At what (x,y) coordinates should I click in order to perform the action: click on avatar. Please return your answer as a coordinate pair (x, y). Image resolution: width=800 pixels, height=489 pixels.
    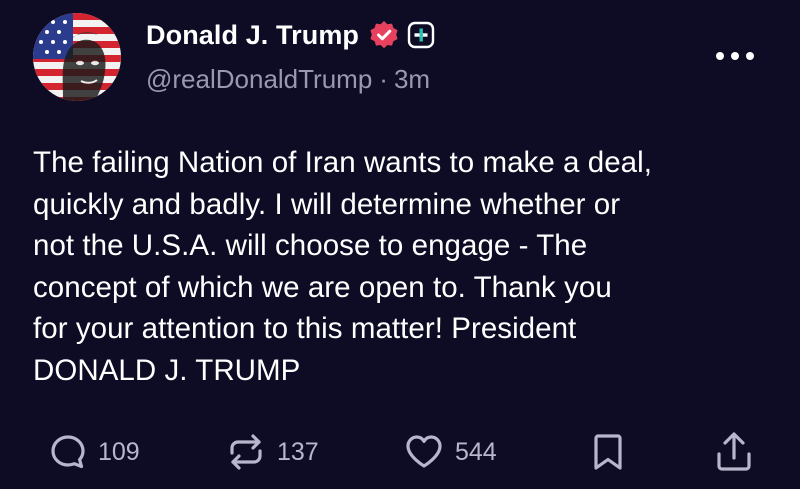
    Looking at the image, I should click on (77, 57).